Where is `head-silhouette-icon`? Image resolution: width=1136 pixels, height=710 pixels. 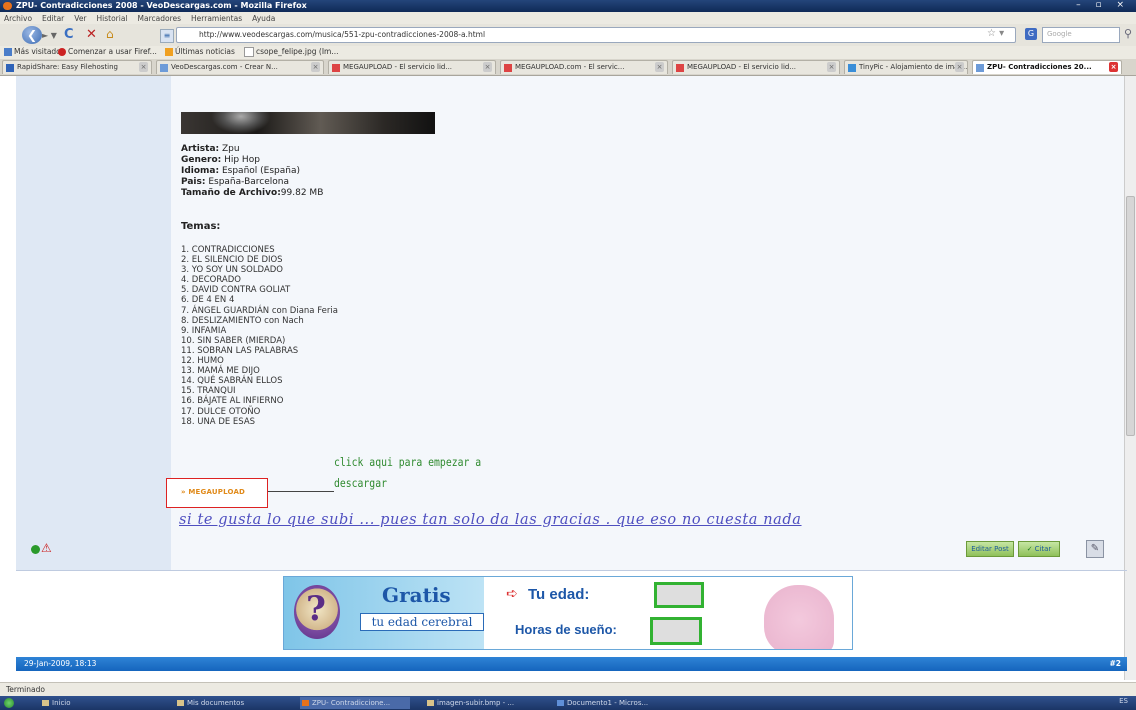 head-silhouette-icon is located at coordinates (799, 617).